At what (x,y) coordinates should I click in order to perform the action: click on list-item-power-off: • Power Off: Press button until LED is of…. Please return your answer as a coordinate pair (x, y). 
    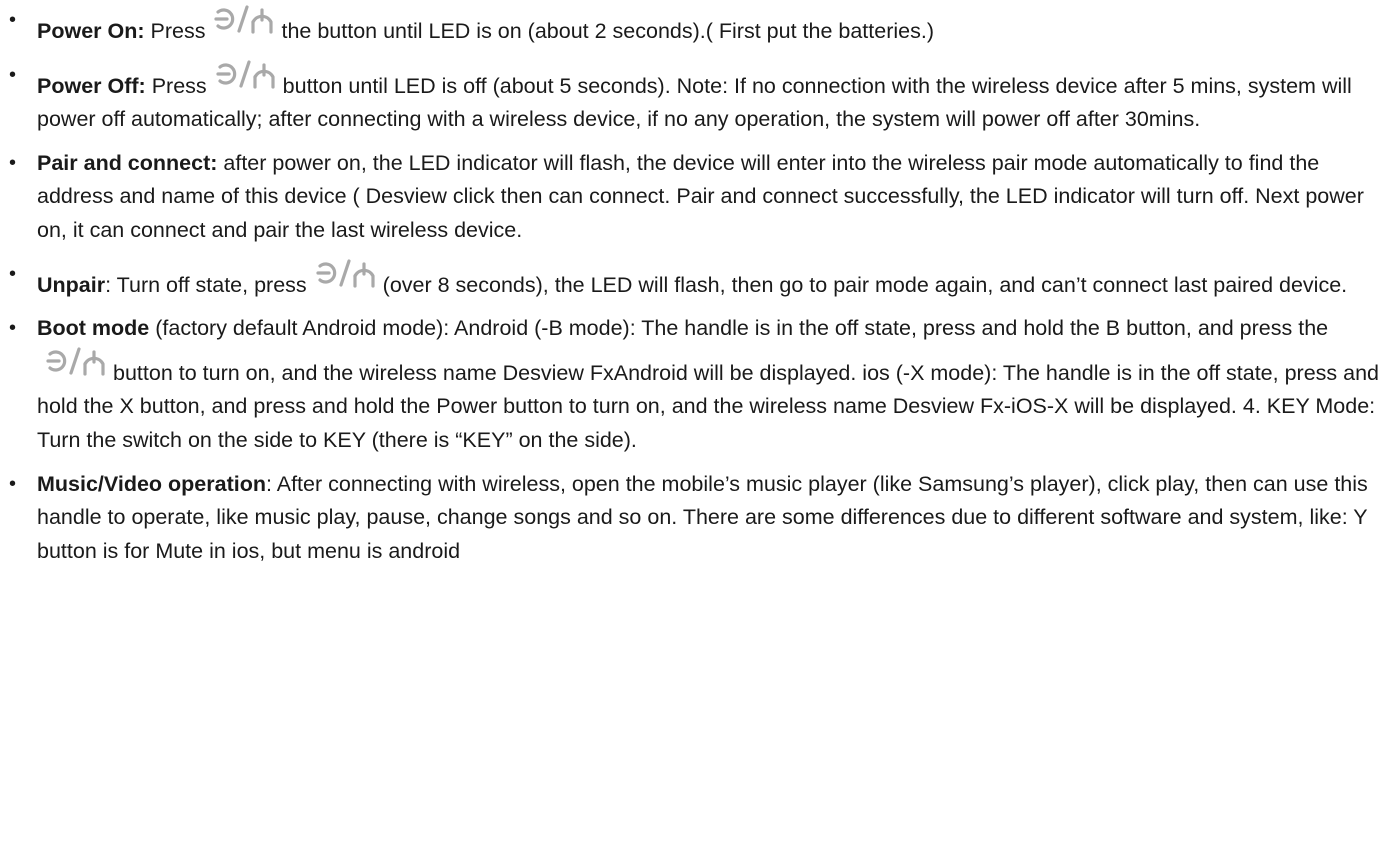
    Looking at the image, I should click on (693, 98).